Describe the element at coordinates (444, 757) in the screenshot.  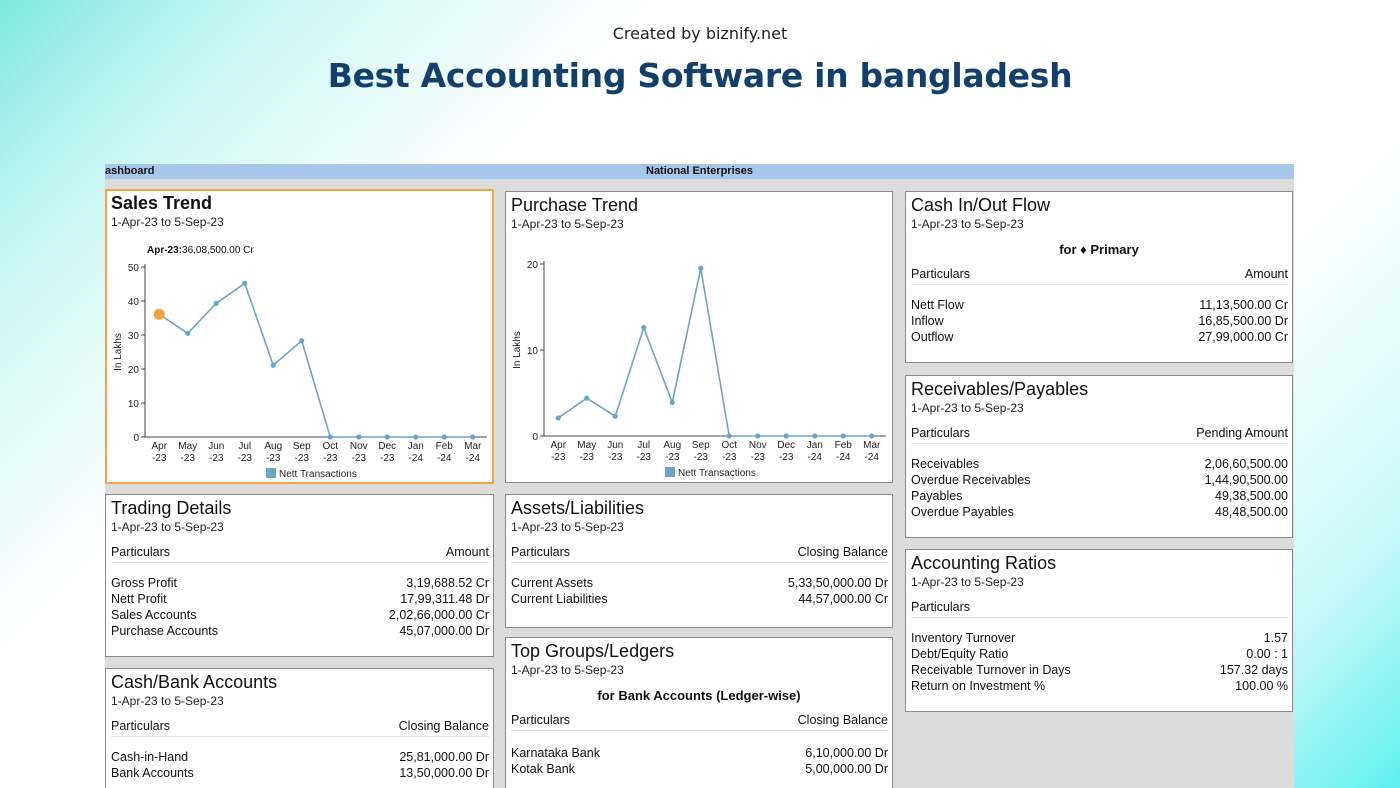
I see `row-value: 25,81,000.00 Dr` at that location.